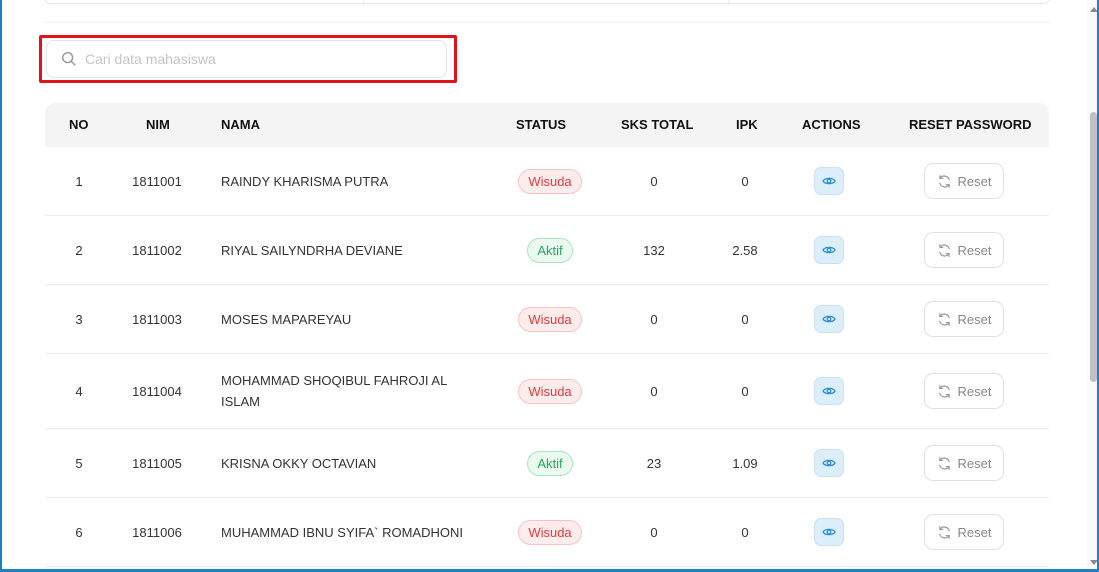  I want to click on cell-nama: KRISNA OKKY OCTAVIAN, so click(299, 463).